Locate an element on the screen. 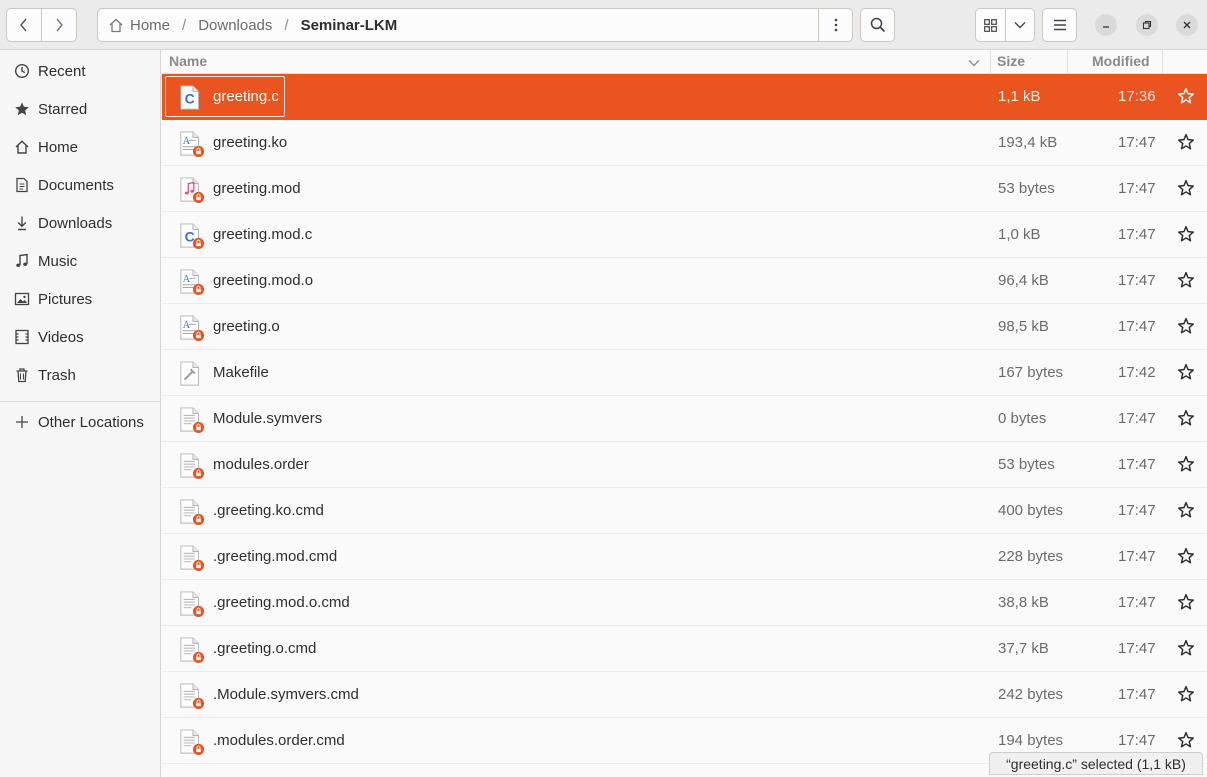 Image resolution: width=1207 pixels, height=777 pixels. file-size: 228 bytes is located at coordinates (1031, 556).